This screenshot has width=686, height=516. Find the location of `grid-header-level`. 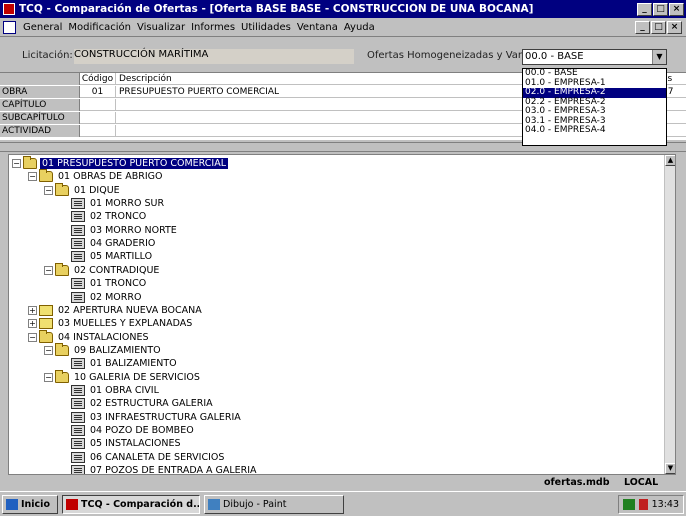

grid-header-level is located at coordinates (40, 79).